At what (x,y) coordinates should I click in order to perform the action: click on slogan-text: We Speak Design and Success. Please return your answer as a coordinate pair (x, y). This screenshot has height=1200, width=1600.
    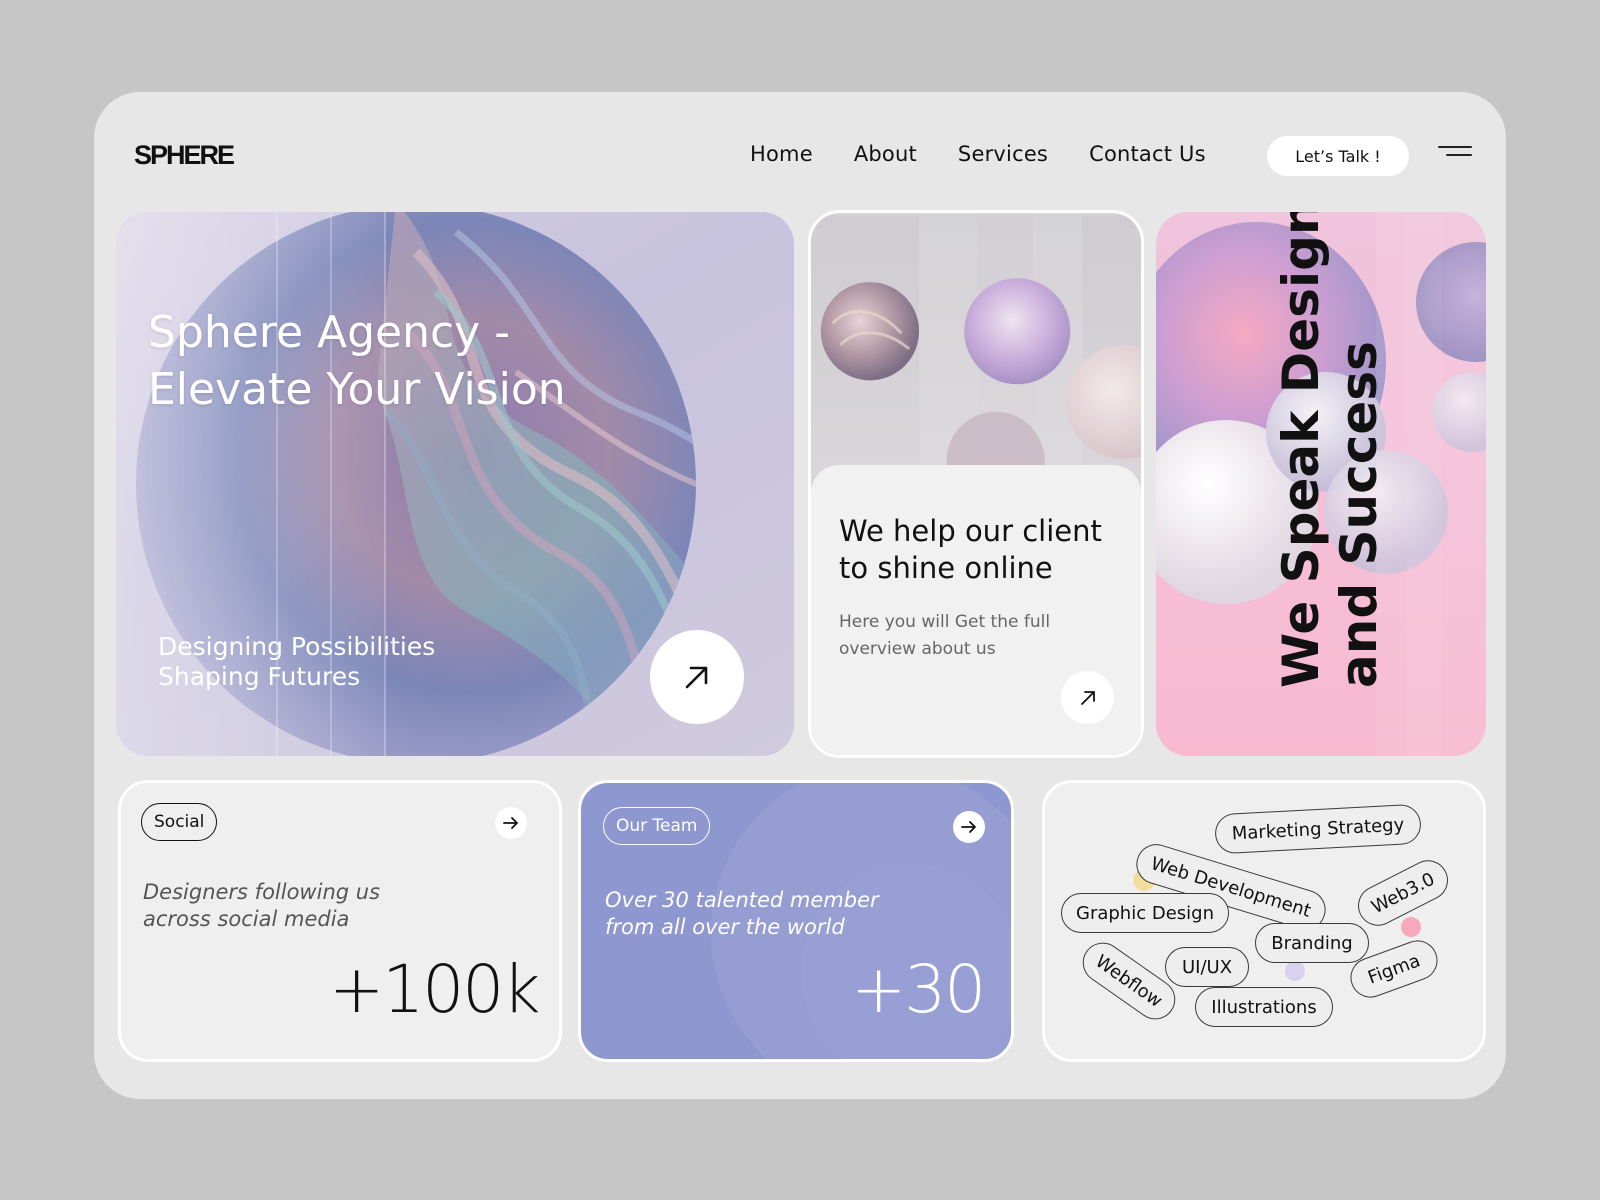
    Looking at the image, I should click on (1330, 450).